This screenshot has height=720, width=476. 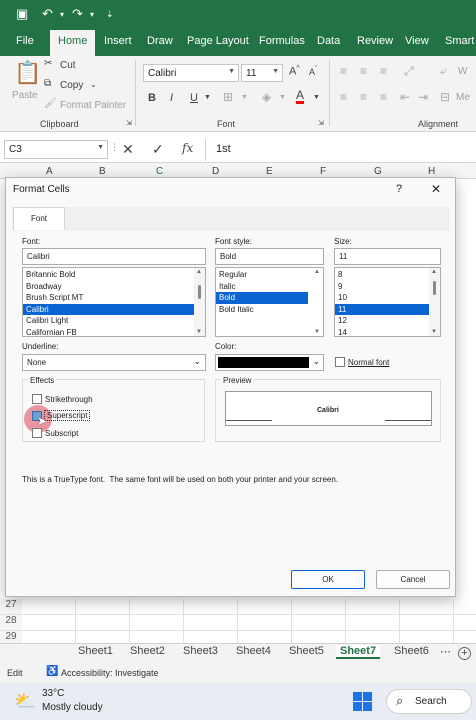 What do you see at coordinates (328, 579) in the screenshot?
I see `ok-button: OK` at bounding box center [328, 579].